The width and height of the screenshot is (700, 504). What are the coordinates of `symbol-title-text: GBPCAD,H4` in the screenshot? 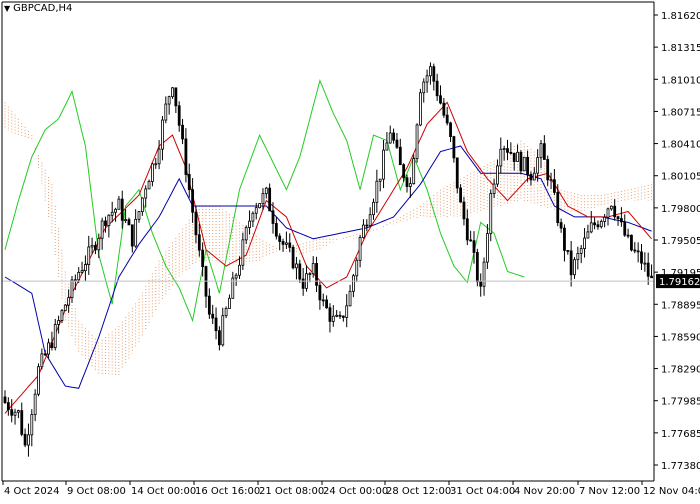 It's located at (43, 8).